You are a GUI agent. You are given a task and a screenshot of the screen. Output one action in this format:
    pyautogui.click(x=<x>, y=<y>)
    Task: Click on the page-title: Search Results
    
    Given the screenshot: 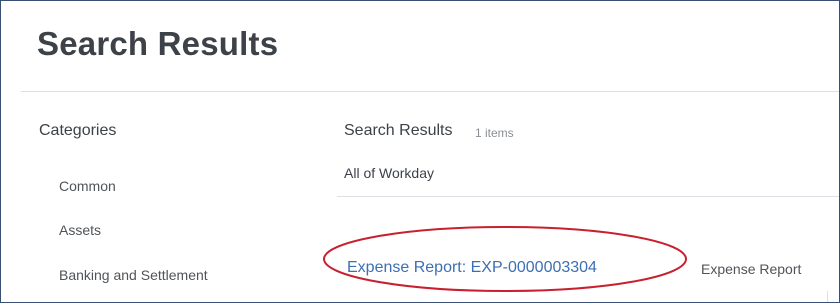 What is the action you would take?
    pyautogui.click(x=158, y=43)
    